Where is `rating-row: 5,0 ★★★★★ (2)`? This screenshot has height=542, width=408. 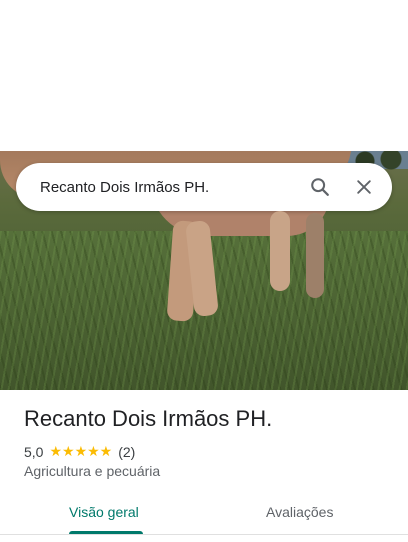
rating-row: 5,0 ★★★★★ (2) is located at coordinates (79, 451).